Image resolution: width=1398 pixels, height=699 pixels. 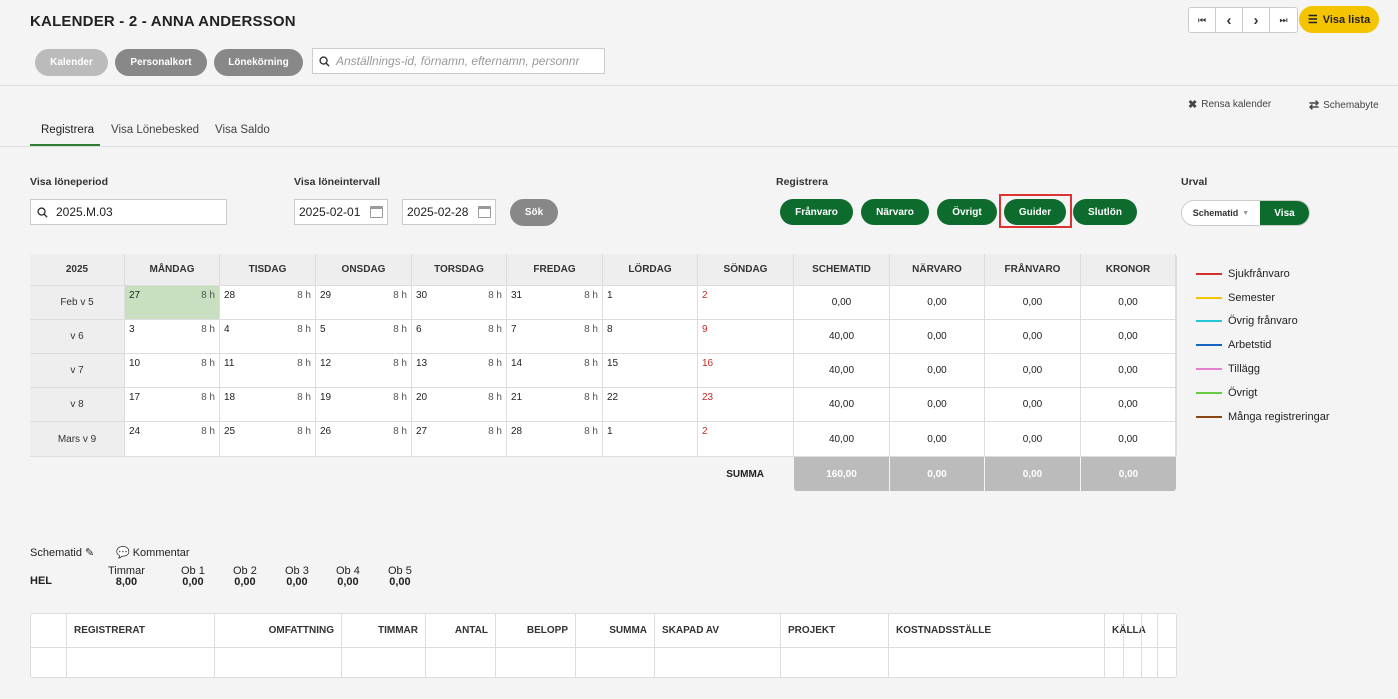 I want to click on first-record-button: ⏮, so click(x=1202, y=20).